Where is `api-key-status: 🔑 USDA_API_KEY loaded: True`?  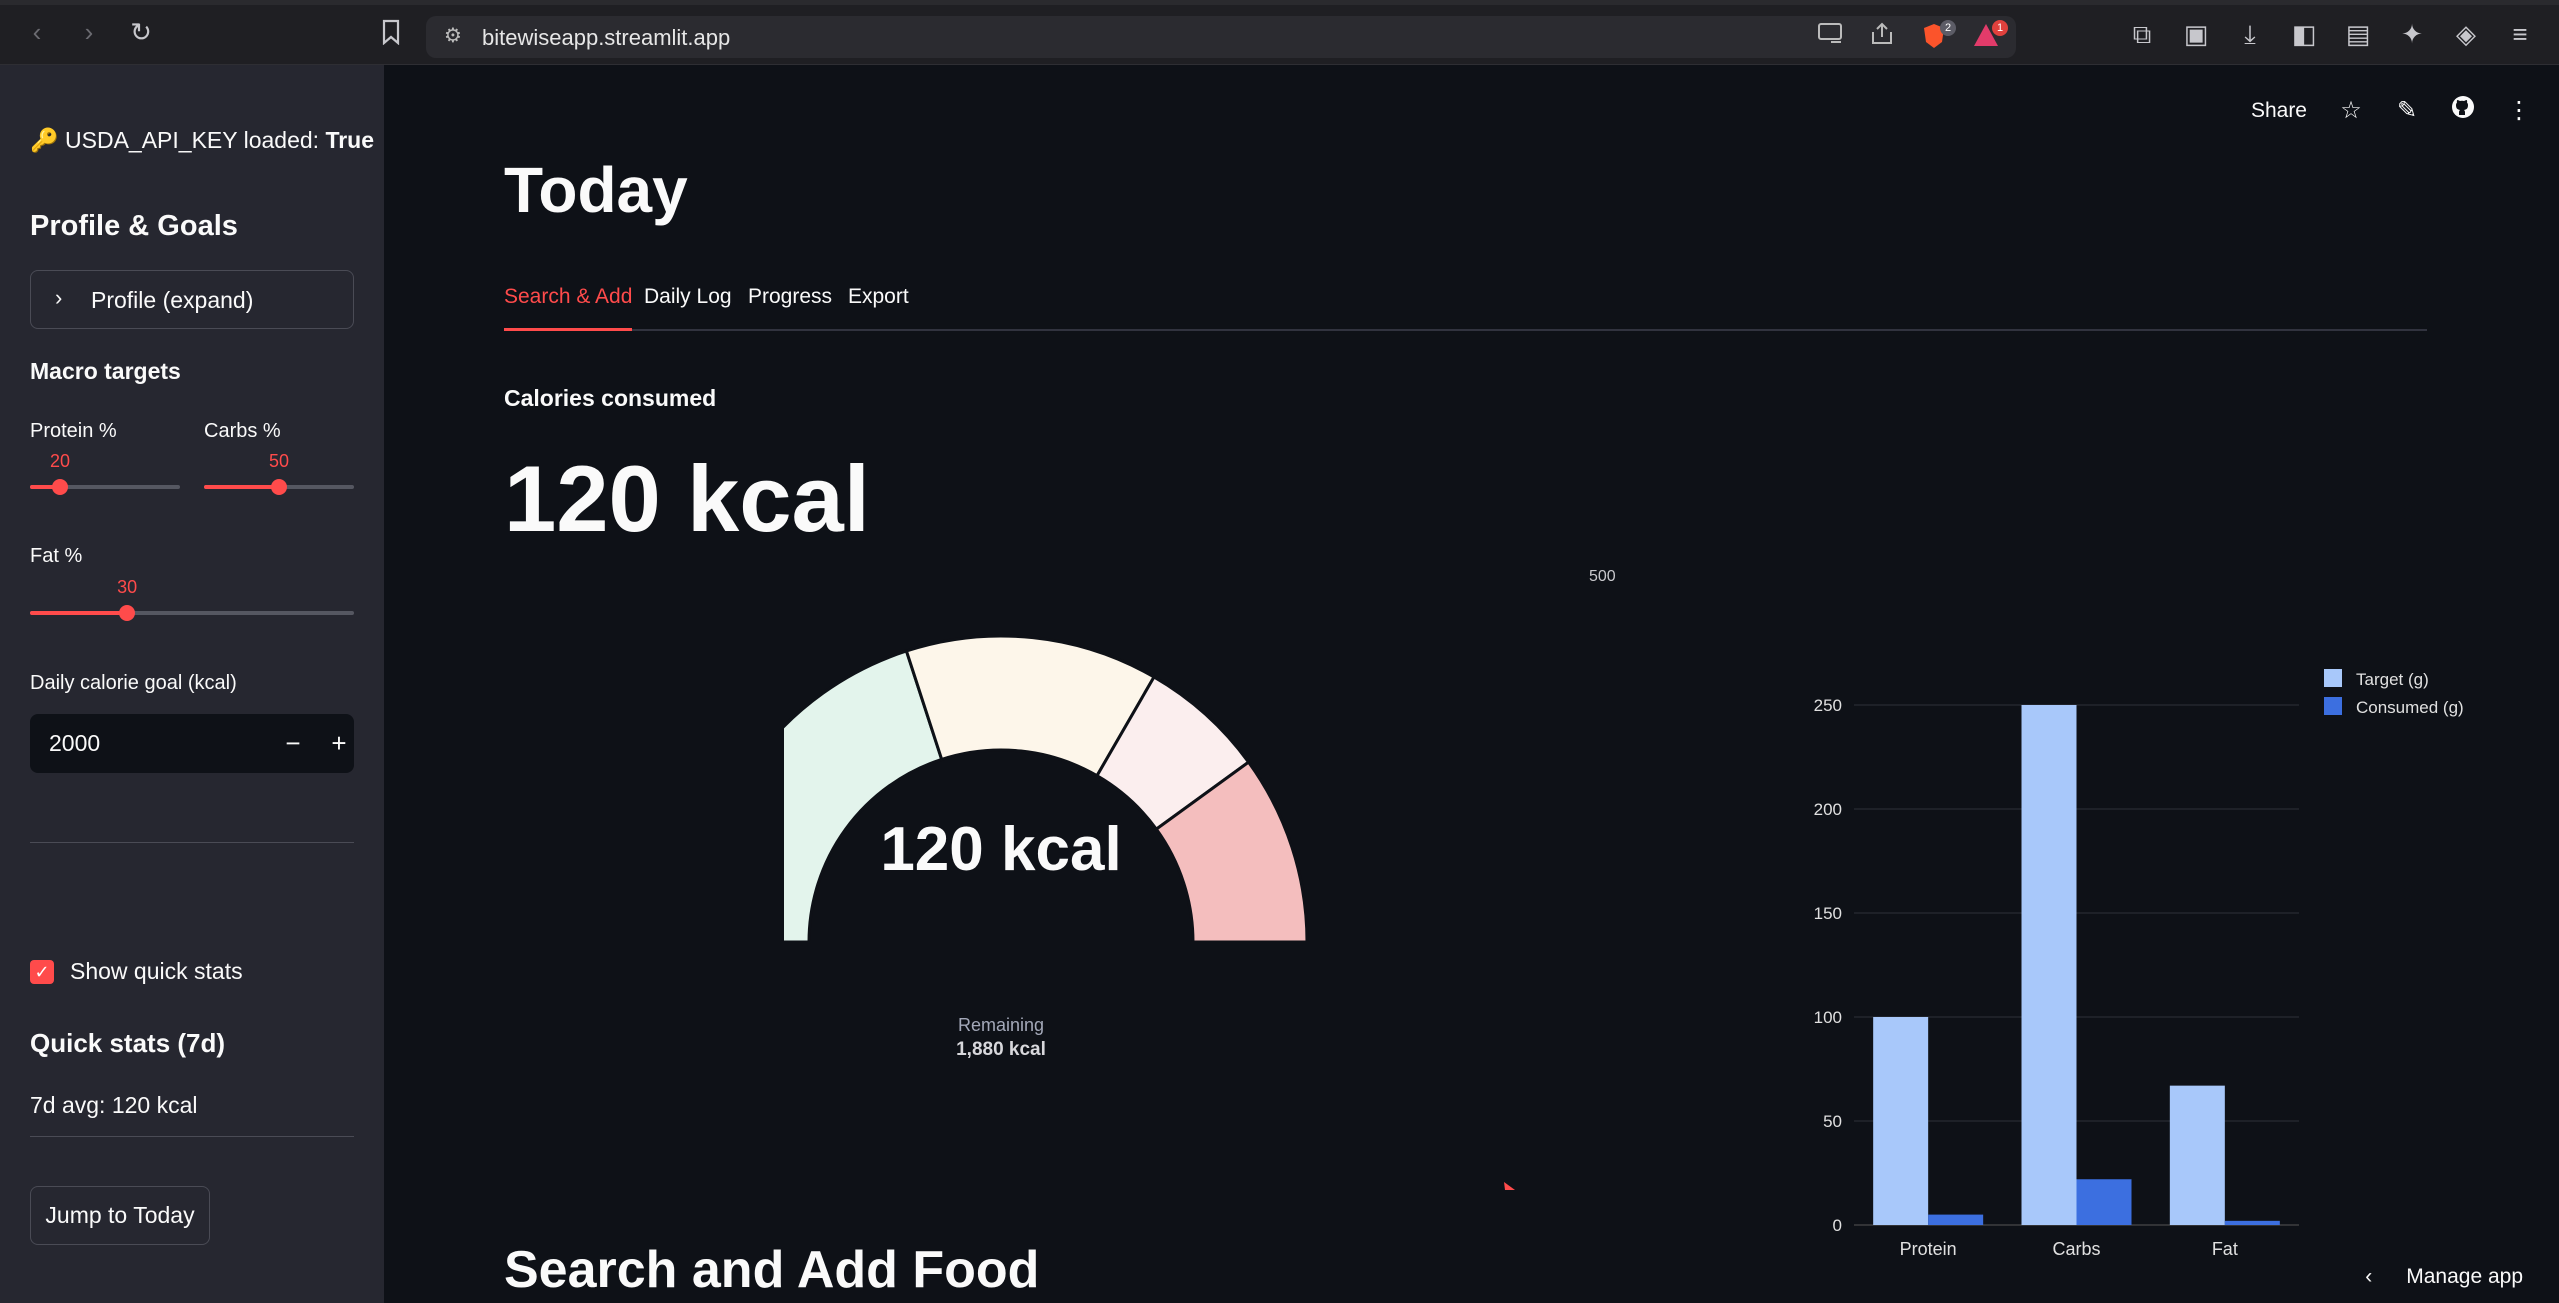 api-key-status: 🔑 USDA_API_KEY loaded: True is located at coordinates (202, 140).